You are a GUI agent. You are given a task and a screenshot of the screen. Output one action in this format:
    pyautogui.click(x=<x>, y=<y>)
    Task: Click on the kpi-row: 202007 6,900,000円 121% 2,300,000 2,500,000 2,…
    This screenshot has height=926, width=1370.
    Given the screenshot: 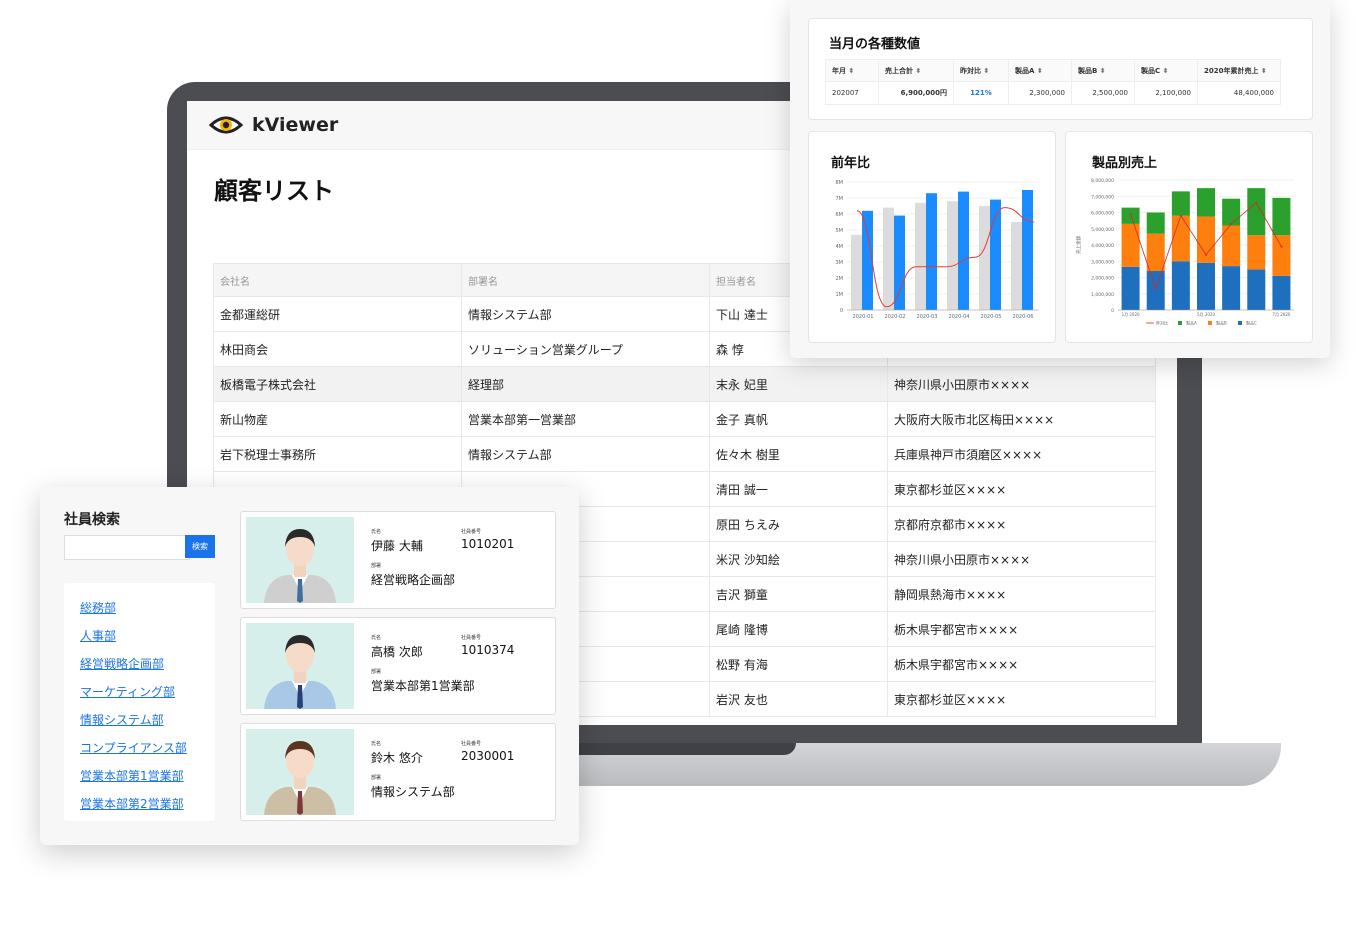 What is the action you would take?
    pyautogui.click(x=1053, y=93)
    